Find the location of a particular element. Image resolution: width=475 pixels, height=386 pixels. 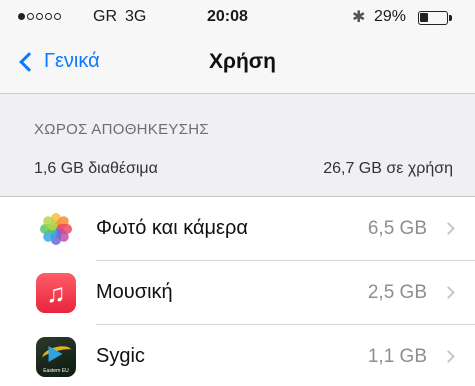

app-name: Φωτό και κάμερα is located at coordinates (172, 228).